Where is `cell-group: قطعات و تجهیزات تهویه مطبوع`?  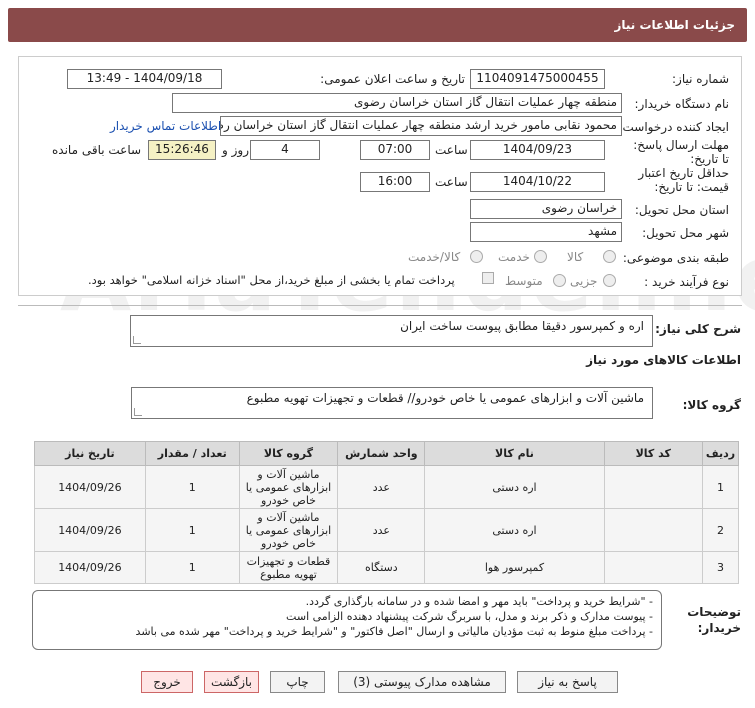 cell-group: قطعات و تجهیزات تهویه مطبوع is located at coordinates (288, 567).